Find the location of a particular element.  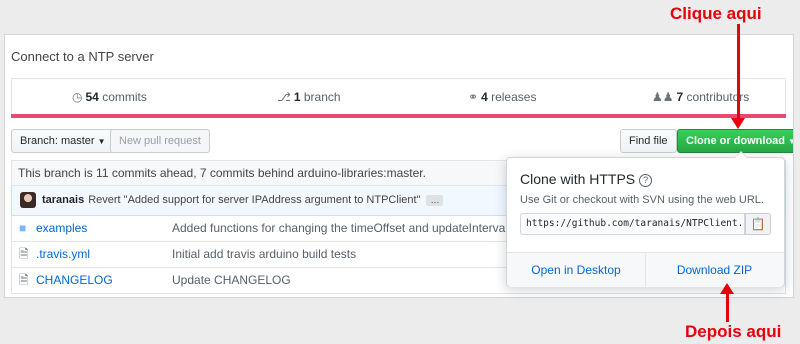

find-file-button: Find file is located at coordinates (648, 141).